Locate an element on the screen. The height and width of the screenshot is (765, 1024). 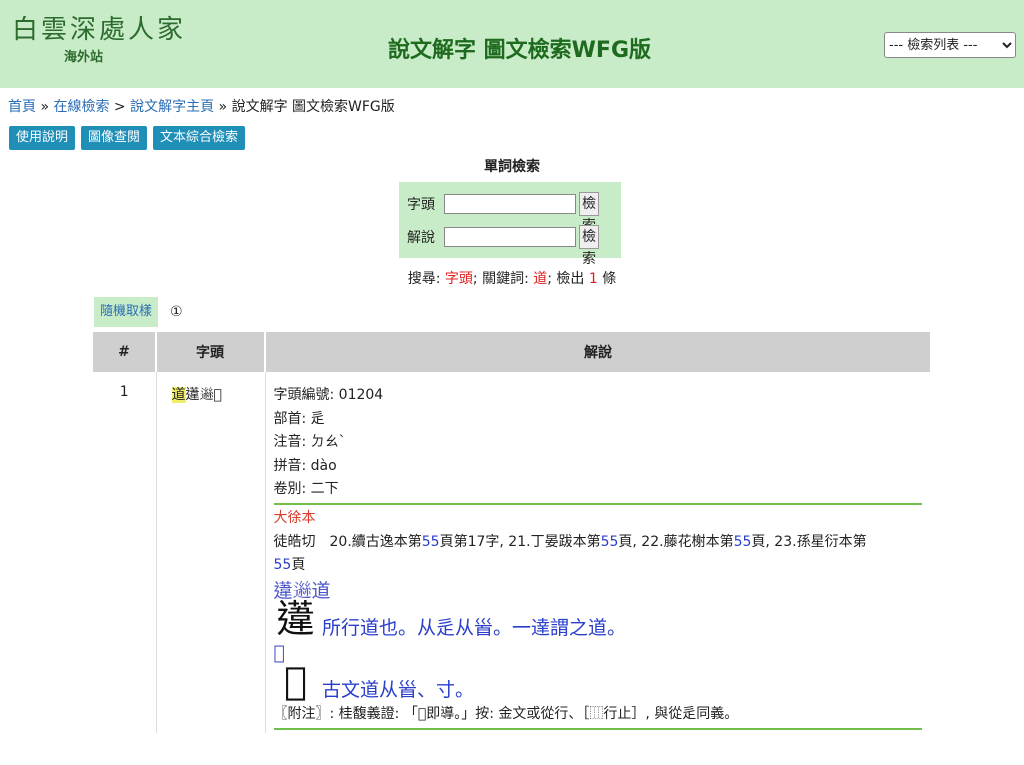
col-explain-header: 解說 is located at coordinates (597, 352).